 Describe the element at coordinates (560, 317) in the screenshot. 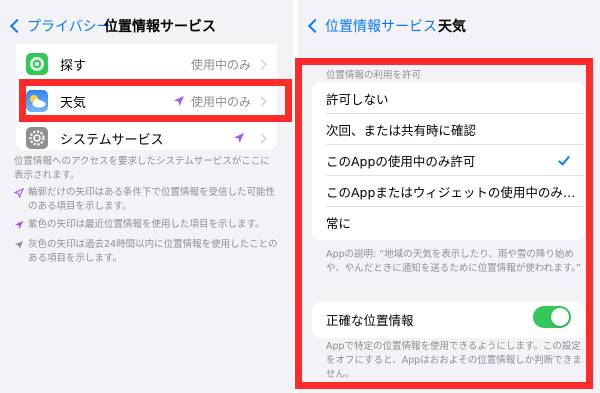

I see `toggle-knob` at that location.